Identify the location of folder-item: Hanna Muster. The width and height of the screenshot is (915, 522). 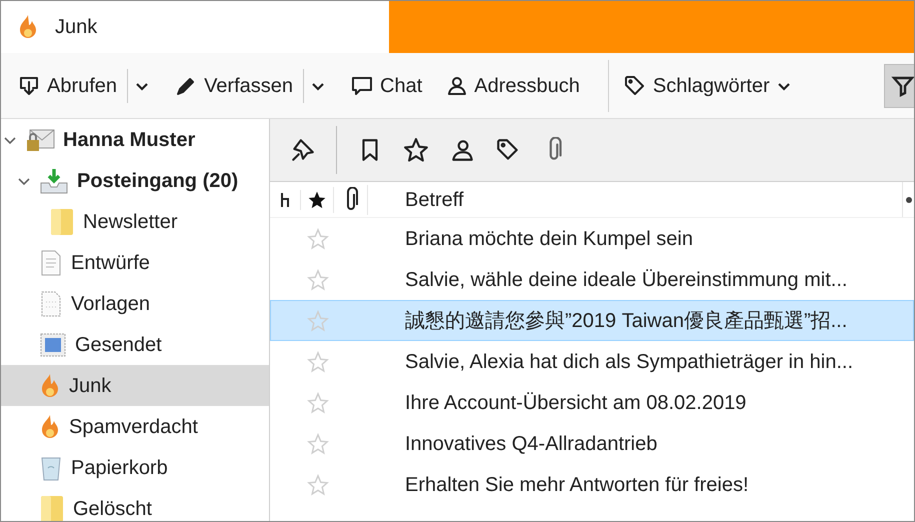
(135, 139).